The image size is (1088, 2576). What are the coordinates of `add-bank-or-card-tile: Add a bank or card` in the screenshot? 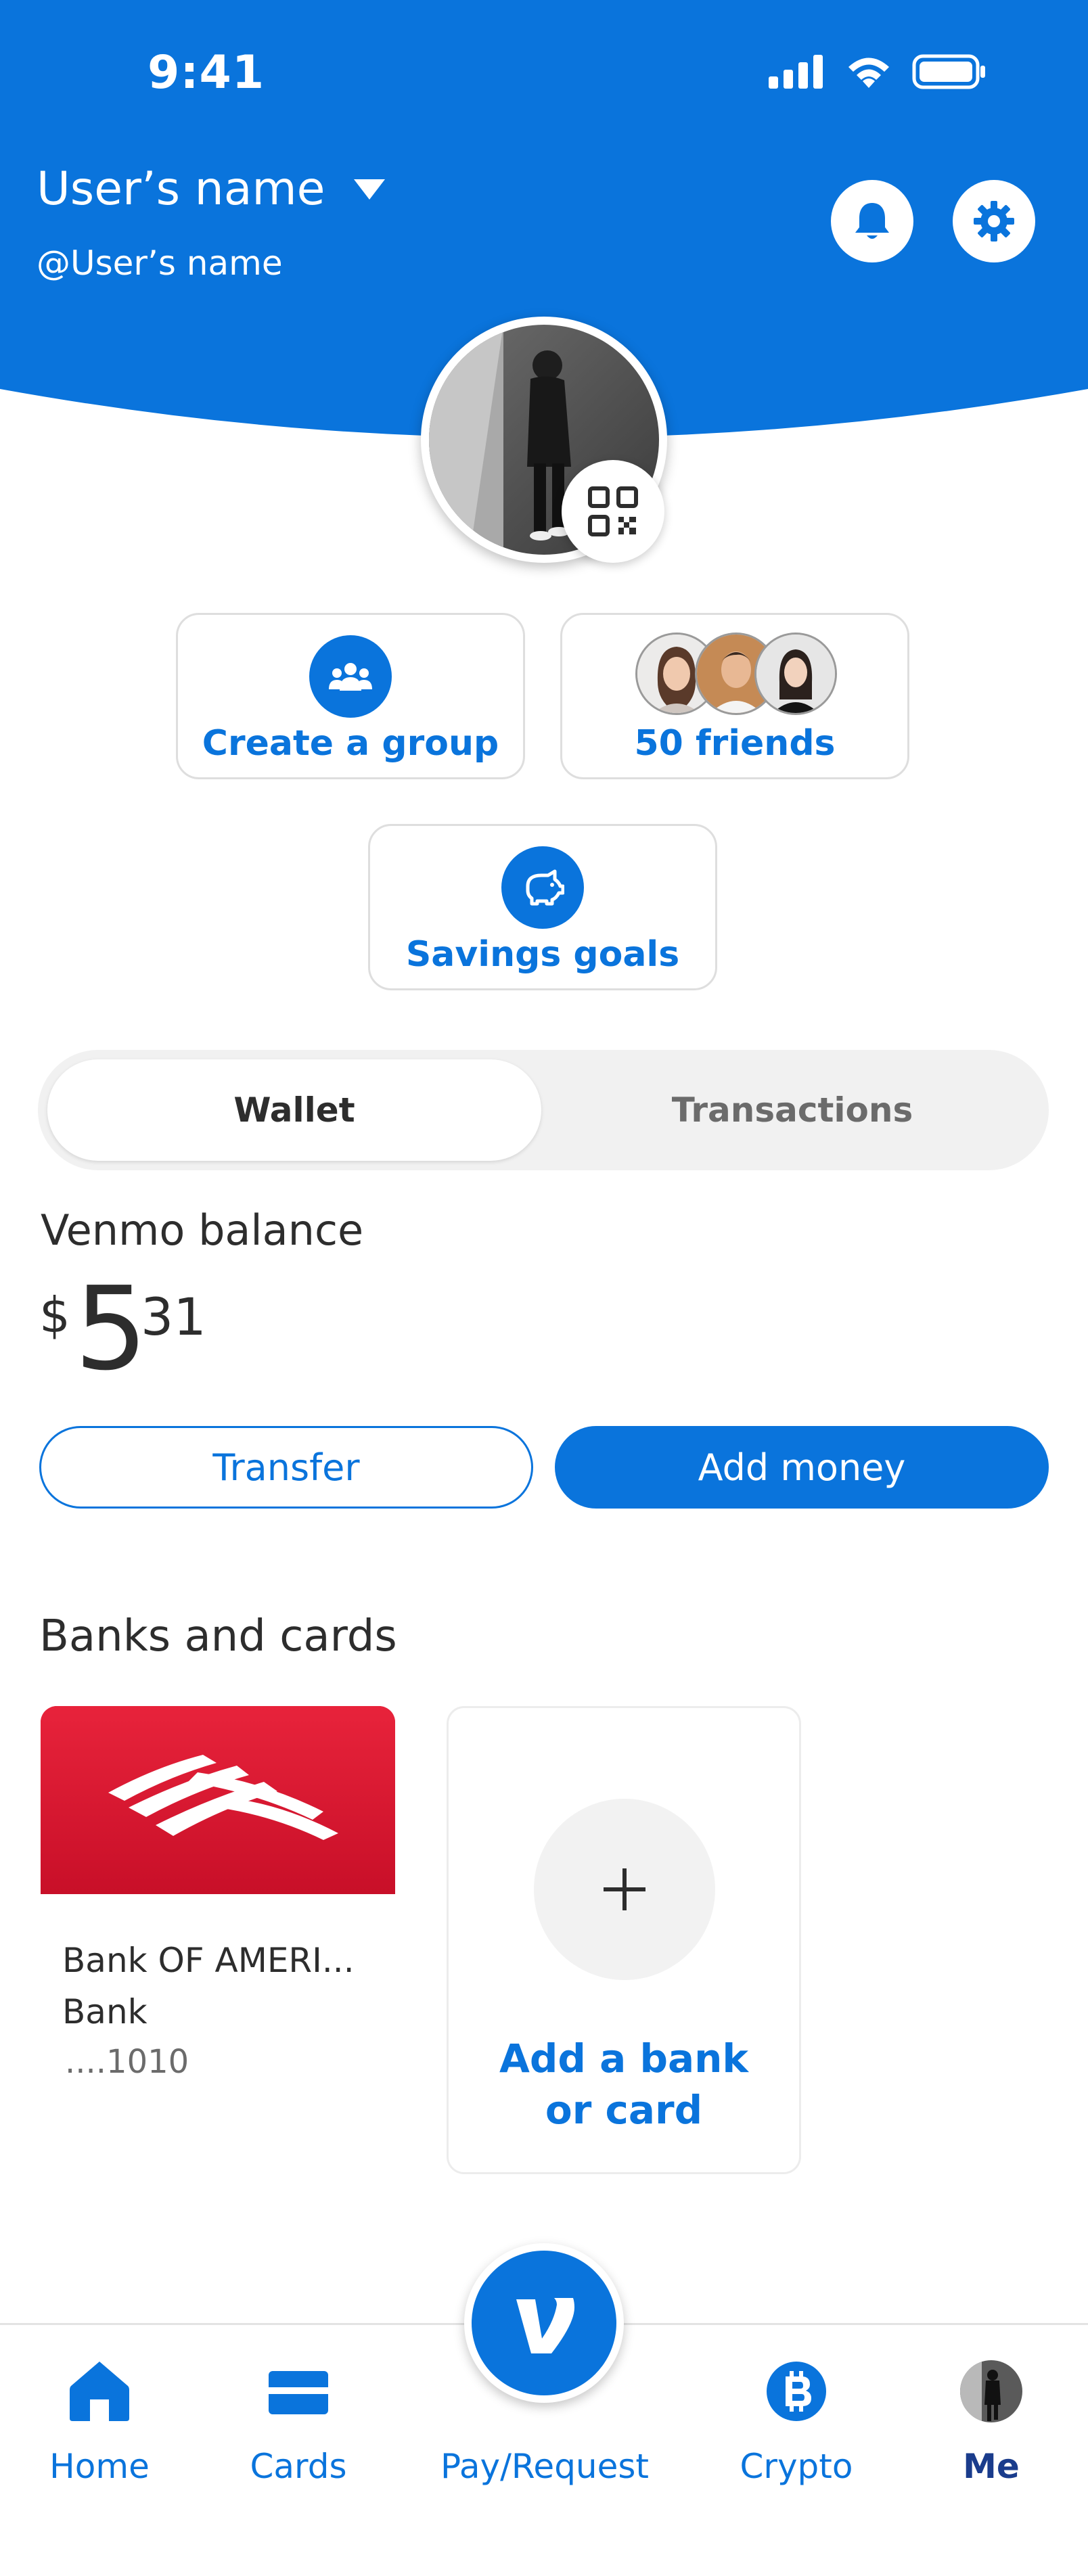 It's located at (624, 1940).